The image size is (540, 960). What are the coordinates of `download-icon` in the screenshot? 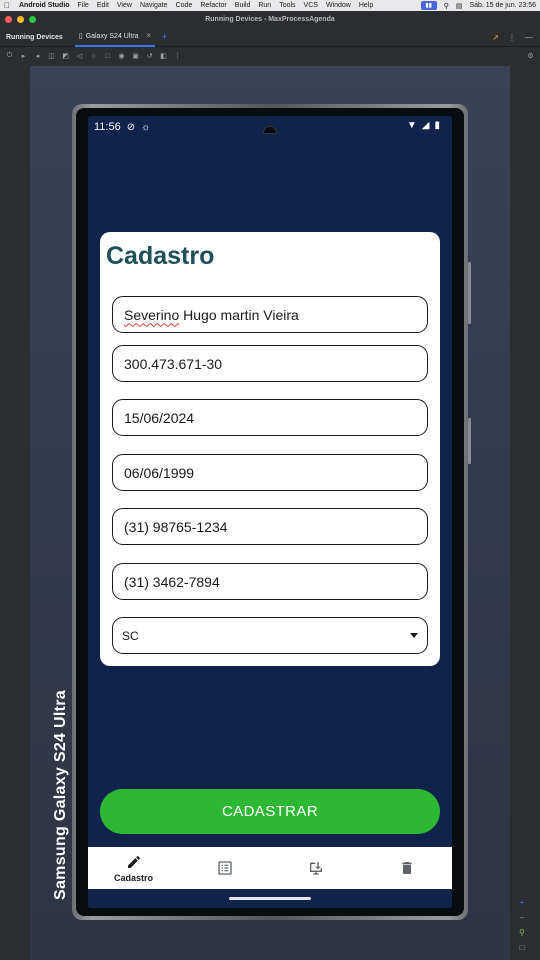 It's located at (315, 868).